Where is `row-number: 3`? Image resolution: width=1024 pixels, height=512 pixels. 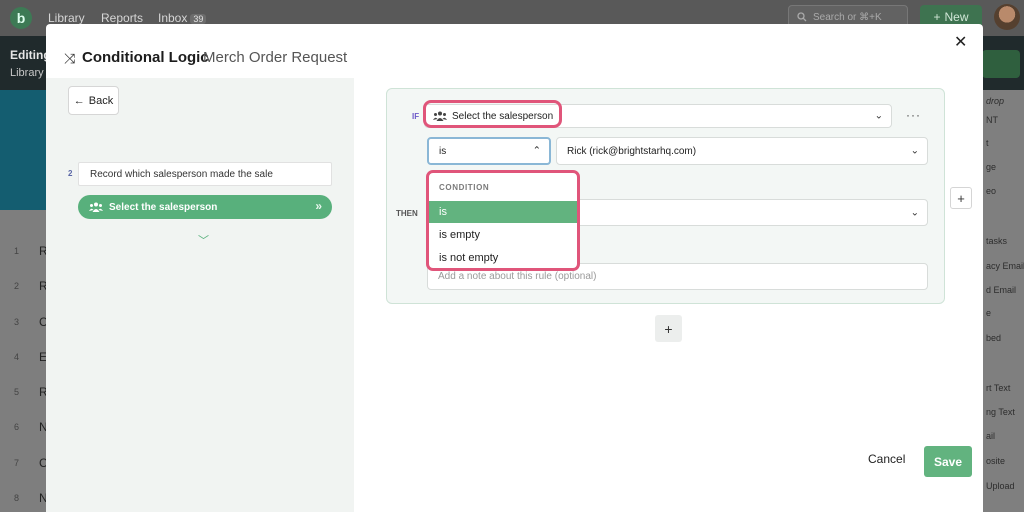 row-number: 3 is located at coordinates (17, 322).